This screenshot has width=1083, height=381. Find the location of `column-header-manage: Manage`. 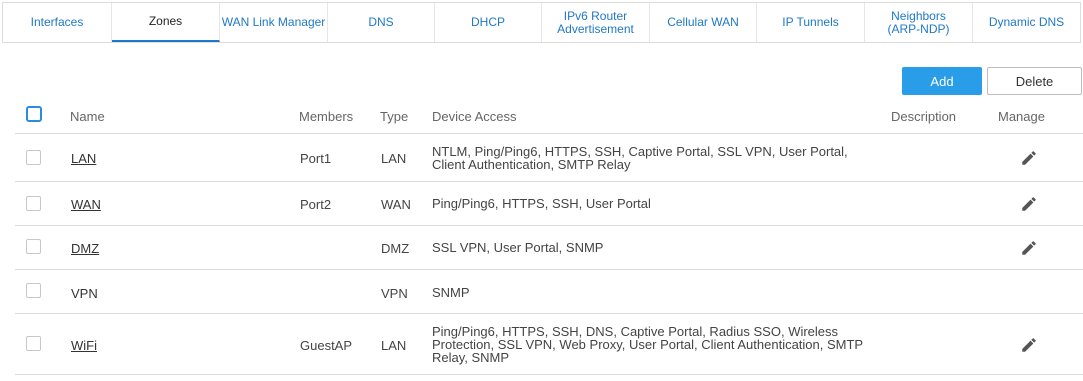

column-header-manage: Manage is located at coordinates (1021, 116).